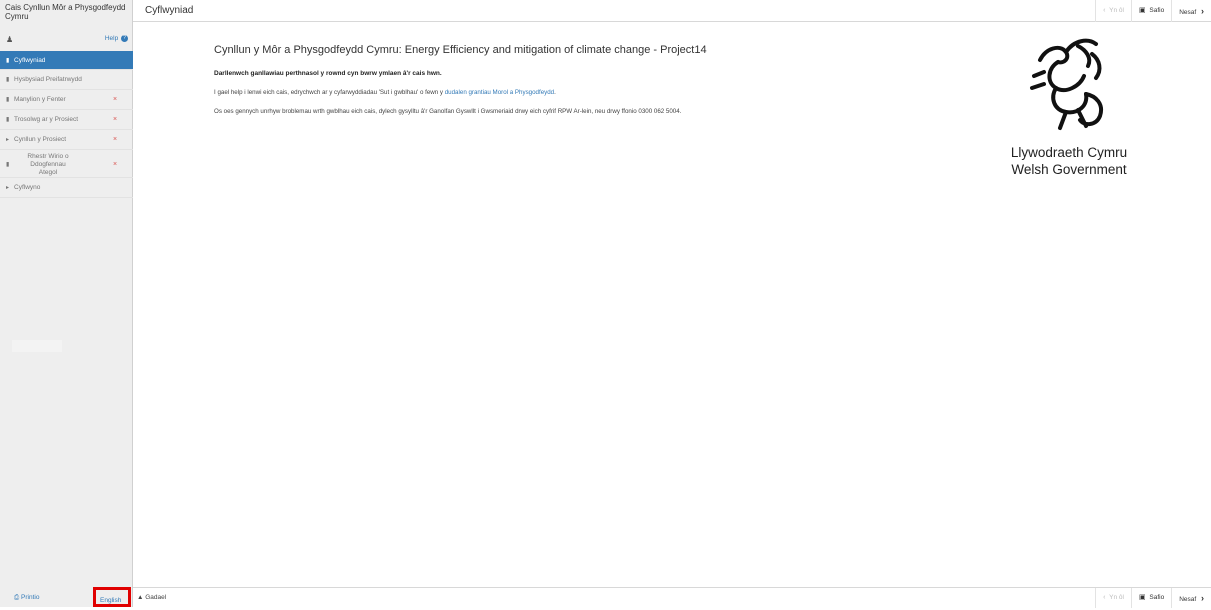  Describe the element at coordinates (1069, 169) in the screenshot. I see `logo-english-text: Welsh Government` at that location.